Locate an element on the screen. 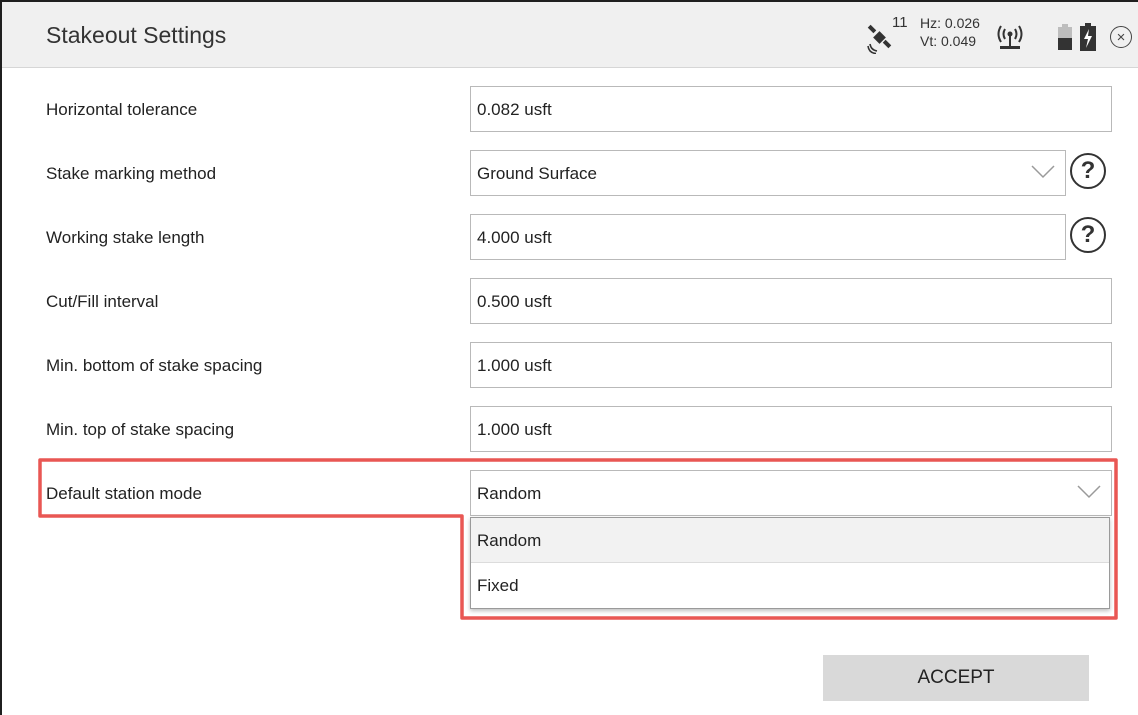 The image size is (1138, 715). working-stake-length-field: 4.000 usft is located at coordinates (768, 237).